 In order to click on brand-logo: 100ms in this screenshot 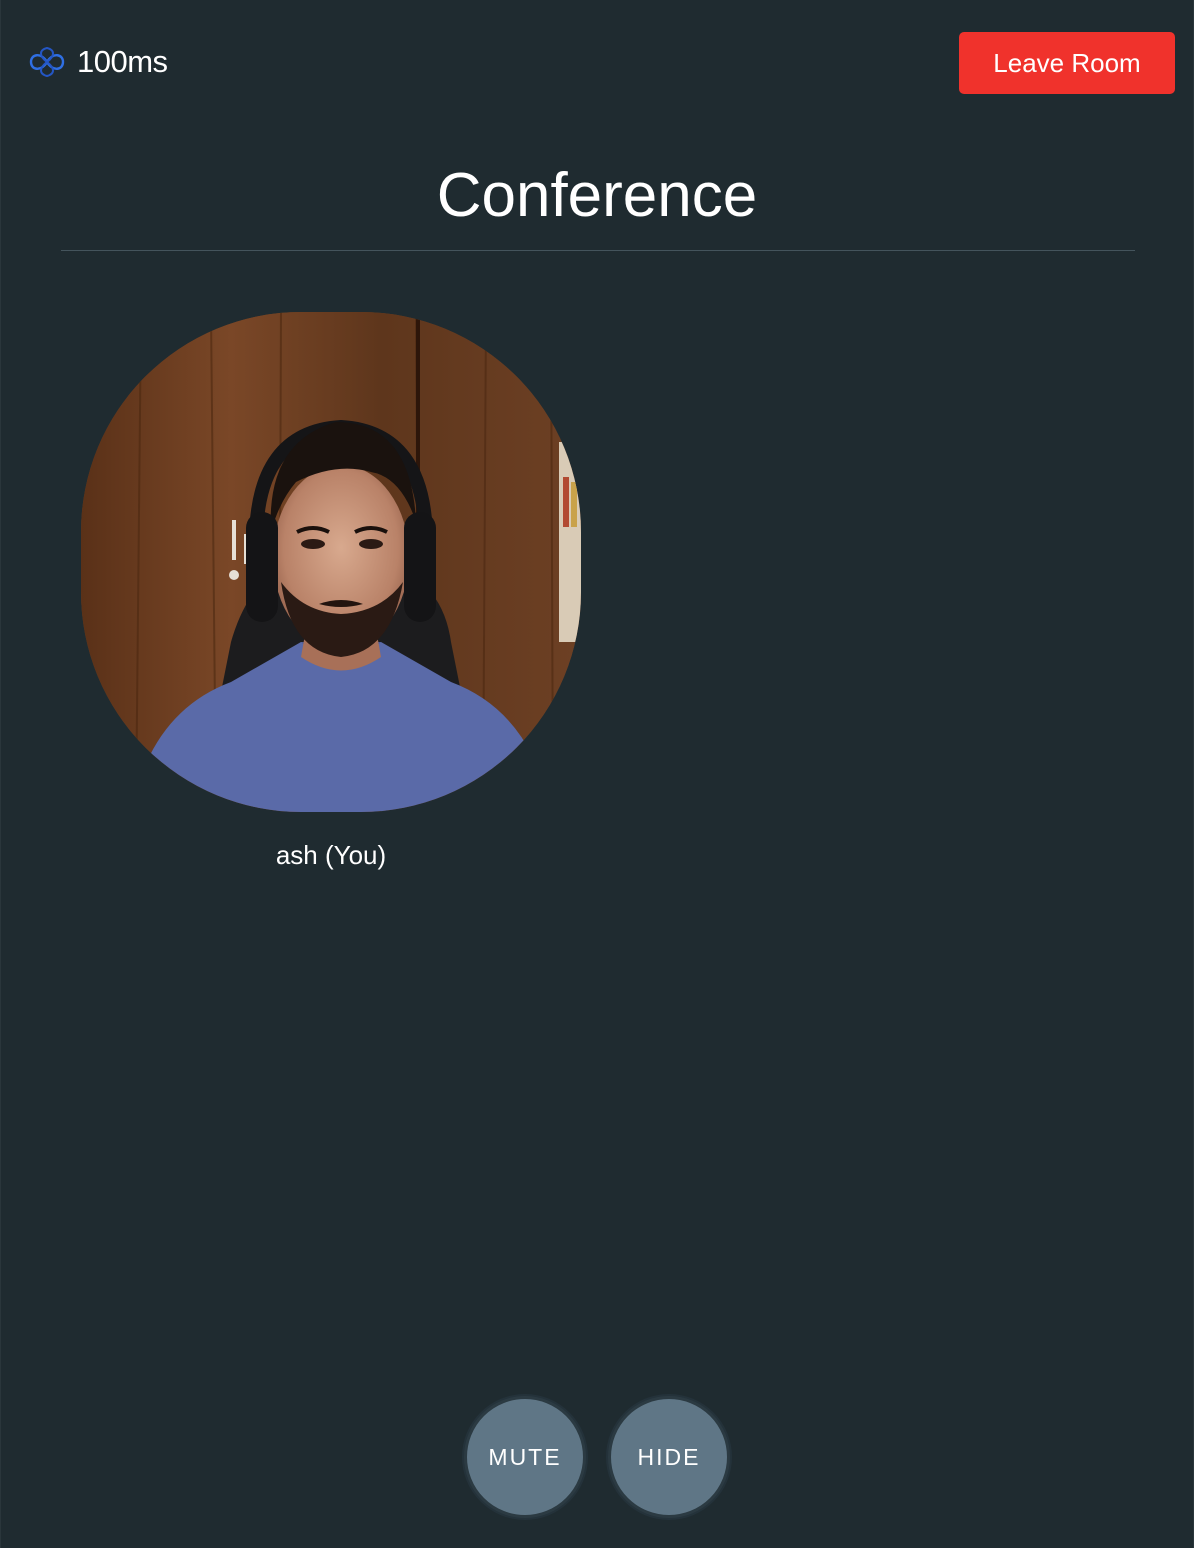, I will do `click(97, 62)`.